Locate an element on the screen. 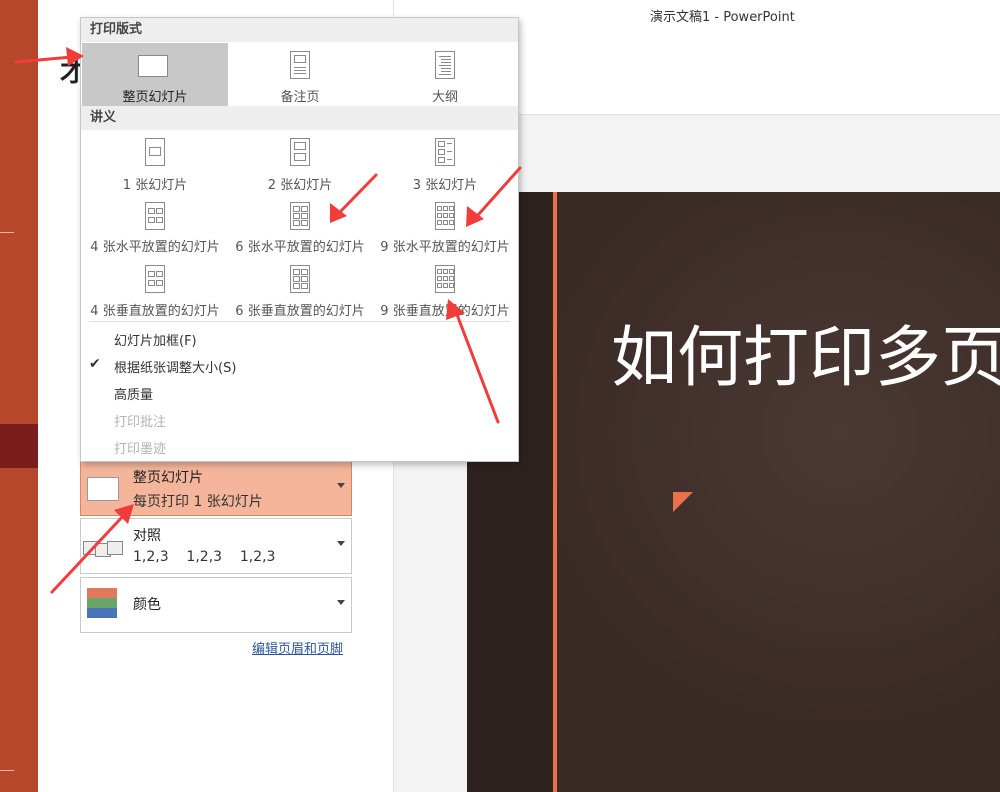 This screenshot has width=1000, height=792. layout-option-label: 整页幻灯片 is located at coordinates (155, 97).